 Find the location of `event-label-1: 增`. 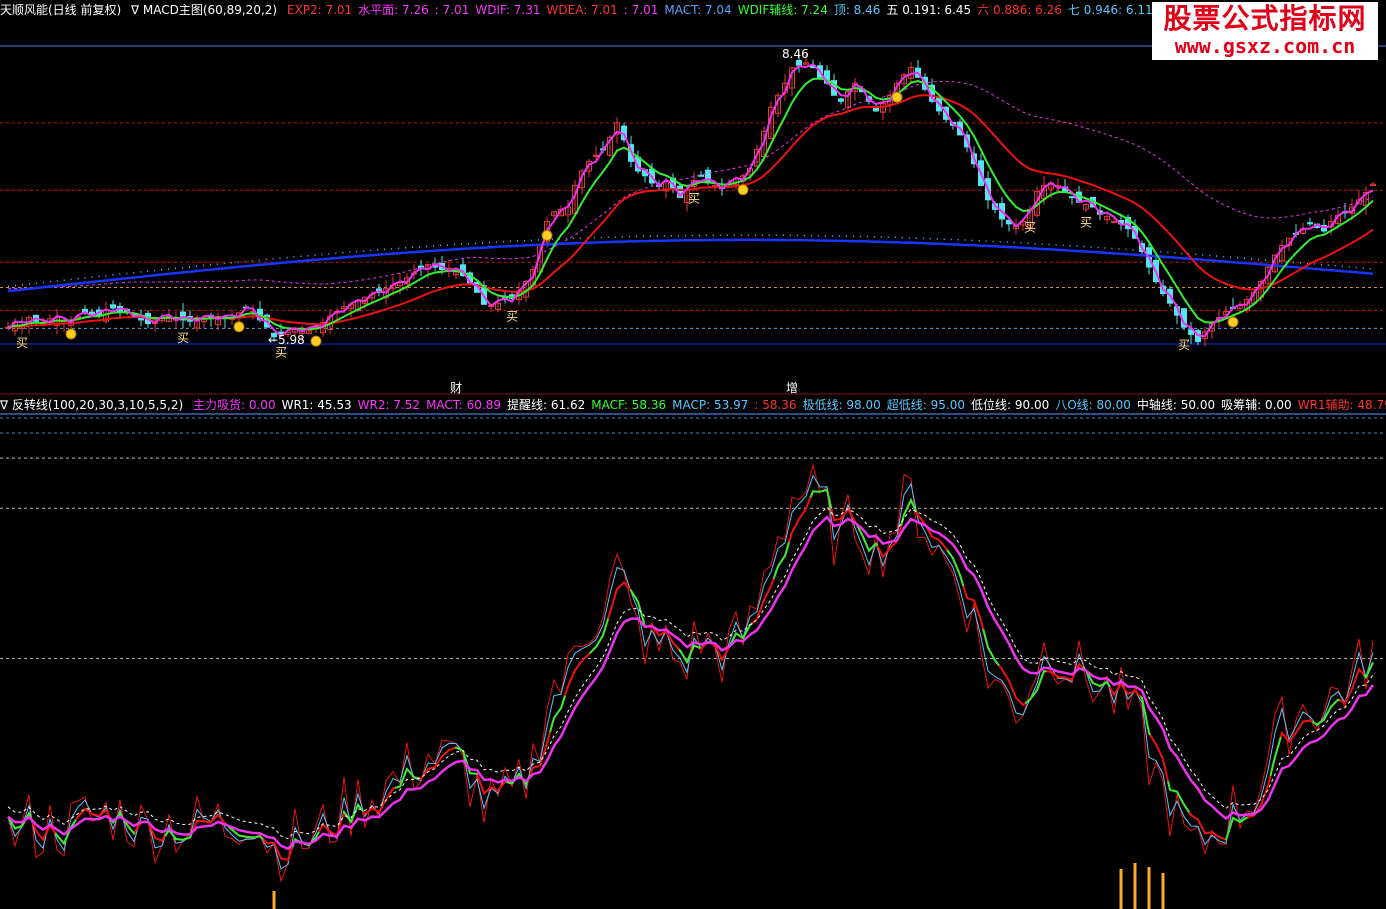

event-label-1: 增 is located at coordinates (792, 388).